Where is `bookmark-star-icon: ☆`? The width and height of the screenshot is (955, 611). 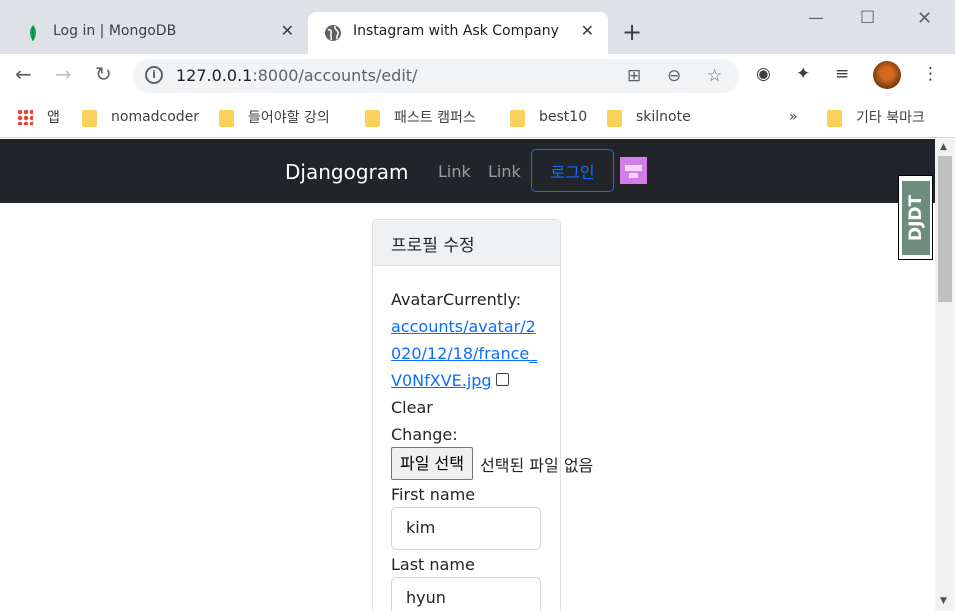
bookmark-star-icon: ☆ is located at coordinates (714, 76).